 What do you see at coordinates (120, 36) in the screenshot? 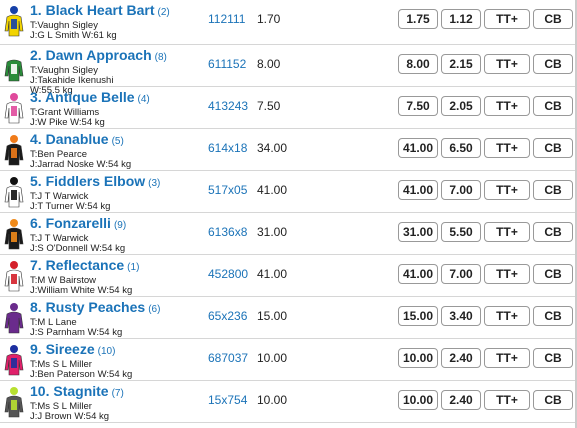
I see `jockey-line: J:G L Smith W:61 kg` at bounding box center [120, 36].